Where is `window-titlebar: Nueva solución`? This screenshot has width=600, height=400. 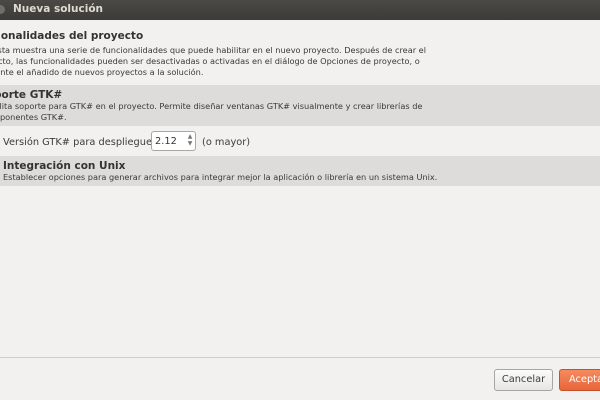 window-titlebar: Nueva solución is located at coordinates (300, 10).